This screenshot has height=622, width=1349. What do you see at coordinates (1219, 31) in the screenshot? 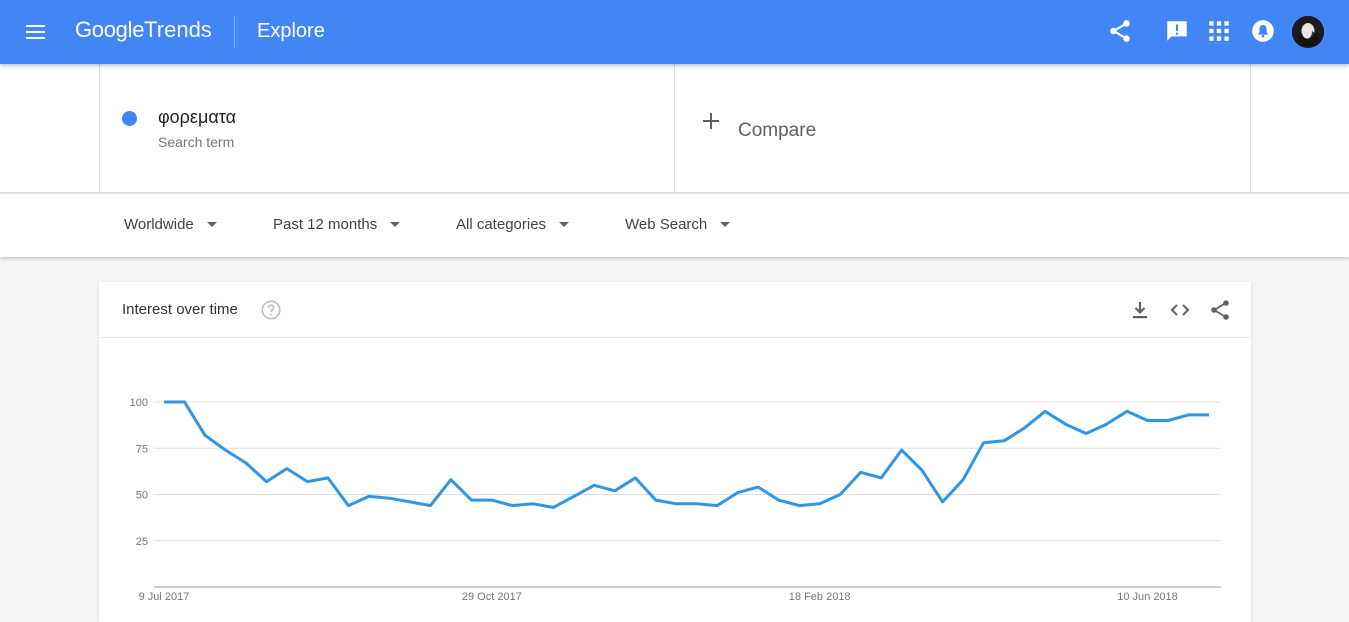
I see `apps-icon` at bounding box center [1219, 31].